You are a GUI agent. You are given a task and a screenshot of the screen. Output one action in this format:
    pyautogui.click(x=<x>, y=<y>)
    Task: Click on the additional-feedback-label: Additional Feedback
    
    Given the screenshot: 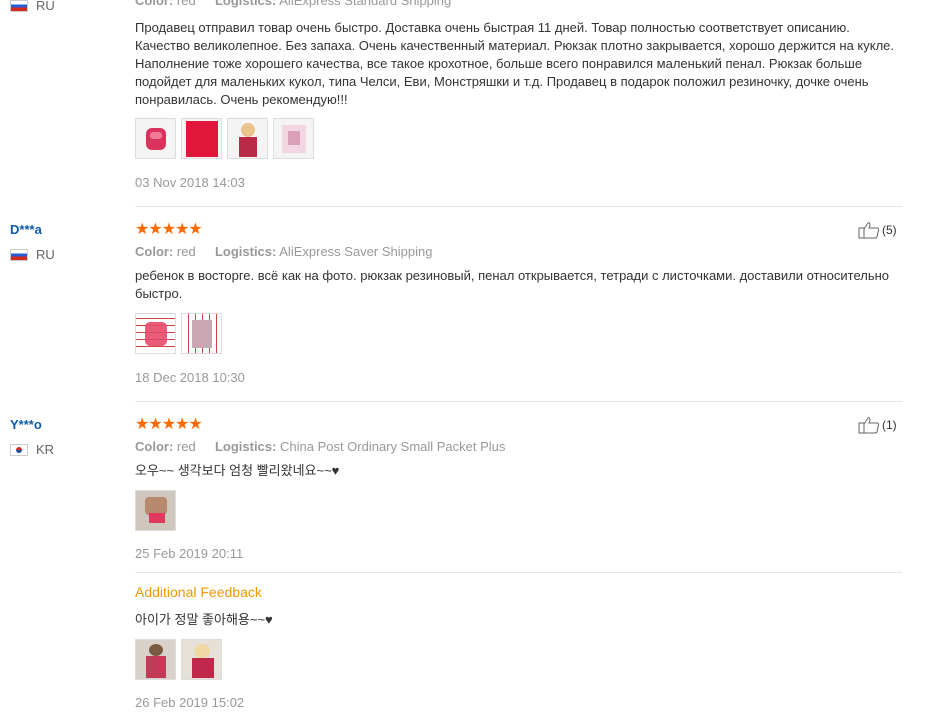 What is the action you would take?
    pyautogui.click(x=198, y=592)
    